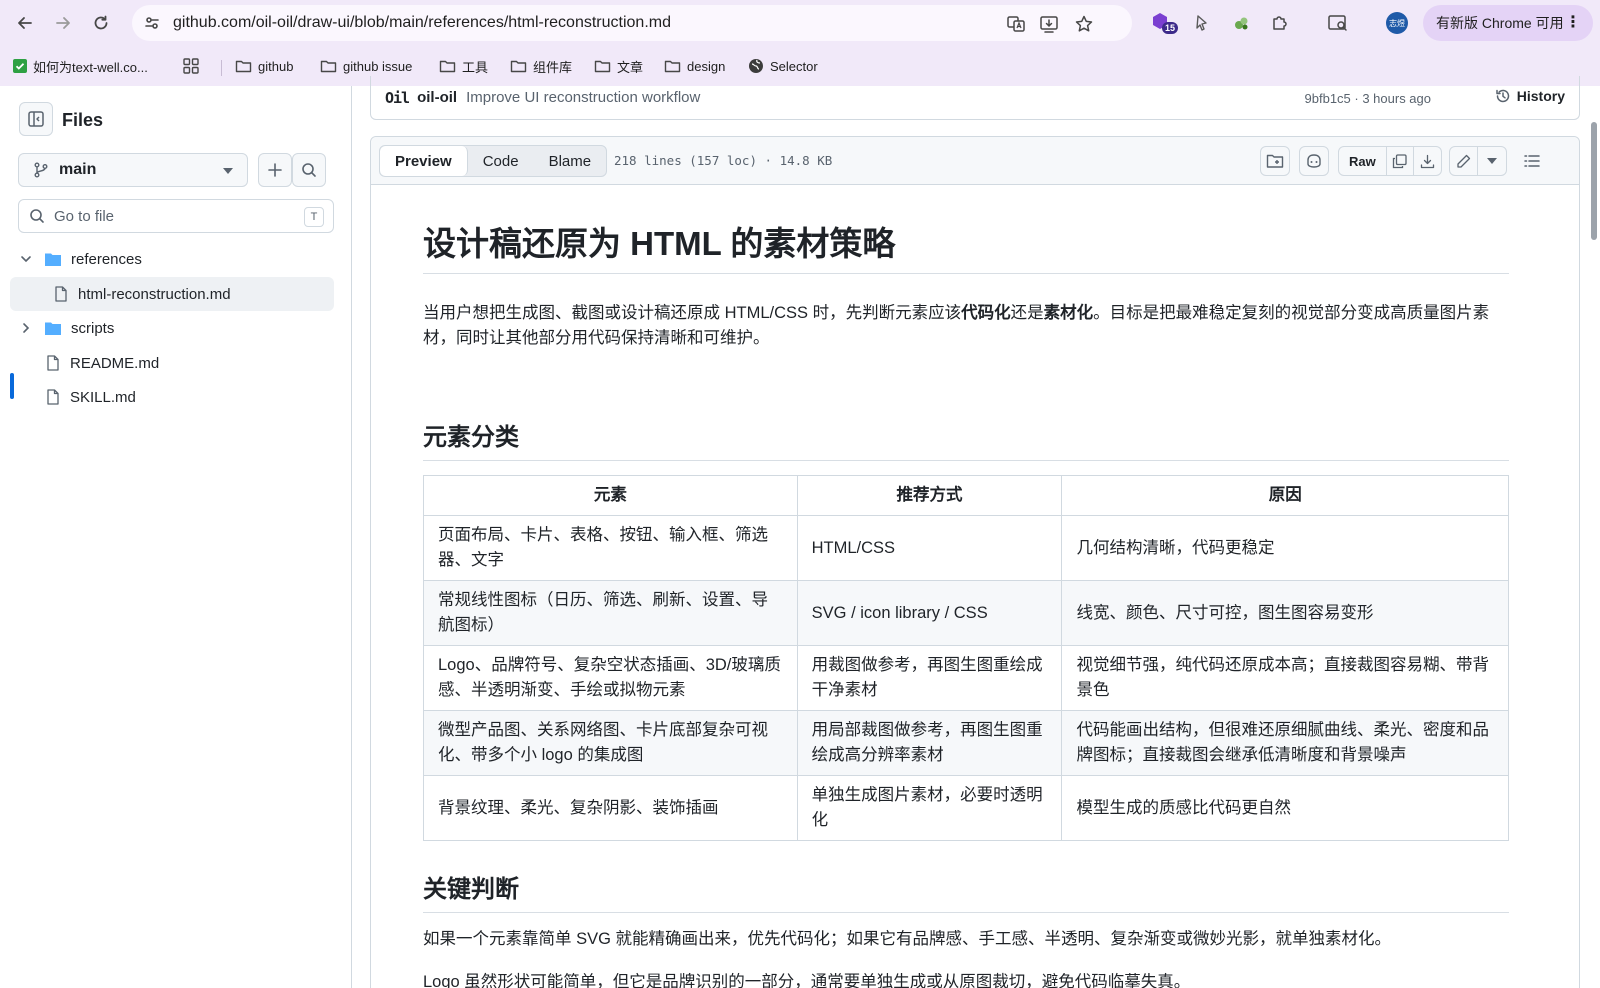 The height and width of the screenshot is (988, 1600). What do you see at coordinates (1540, 96) in the screenshot?
I see `history-label: History` at bounding box center [1540, 96].